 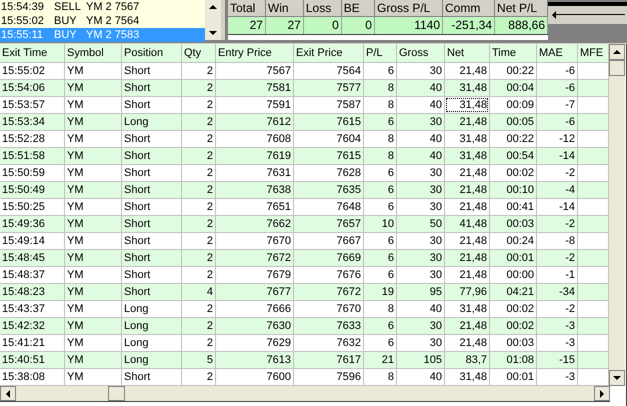 What do you see at coordinates (304, 275) in the screenshot?
I see `table-row: 15:48:37 YM Short 2 7679 7676 6 30 21,48 00:00 -1` at bounding box center [304, 275].